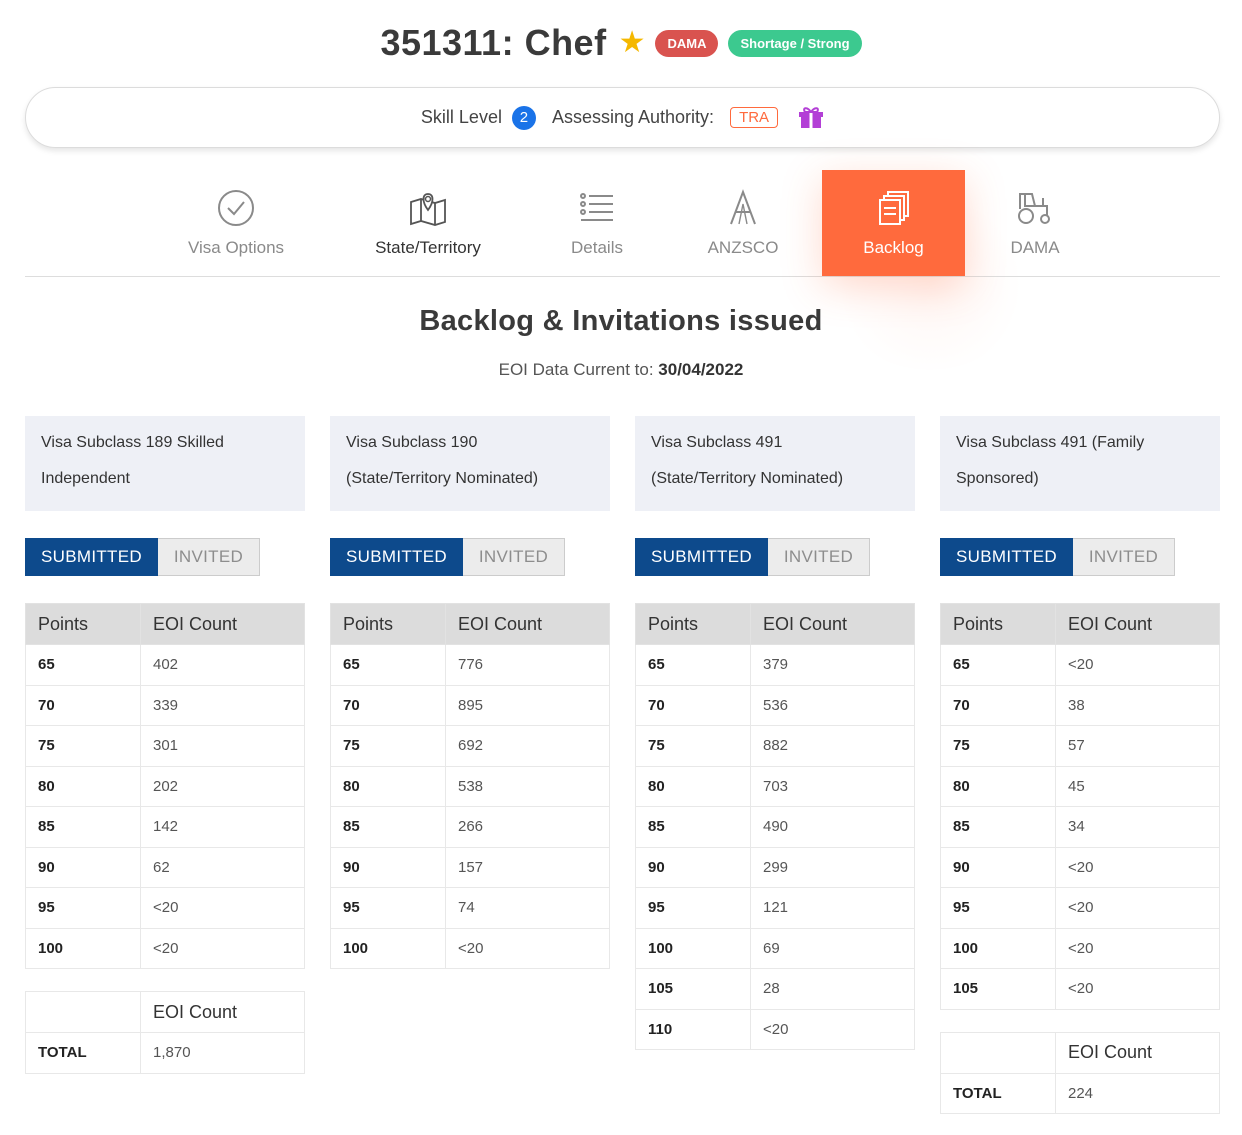 Image resolution: width=1242 pixels, height=1135 pixels. I want to click on table-row: 70 339, so click(165, 705).